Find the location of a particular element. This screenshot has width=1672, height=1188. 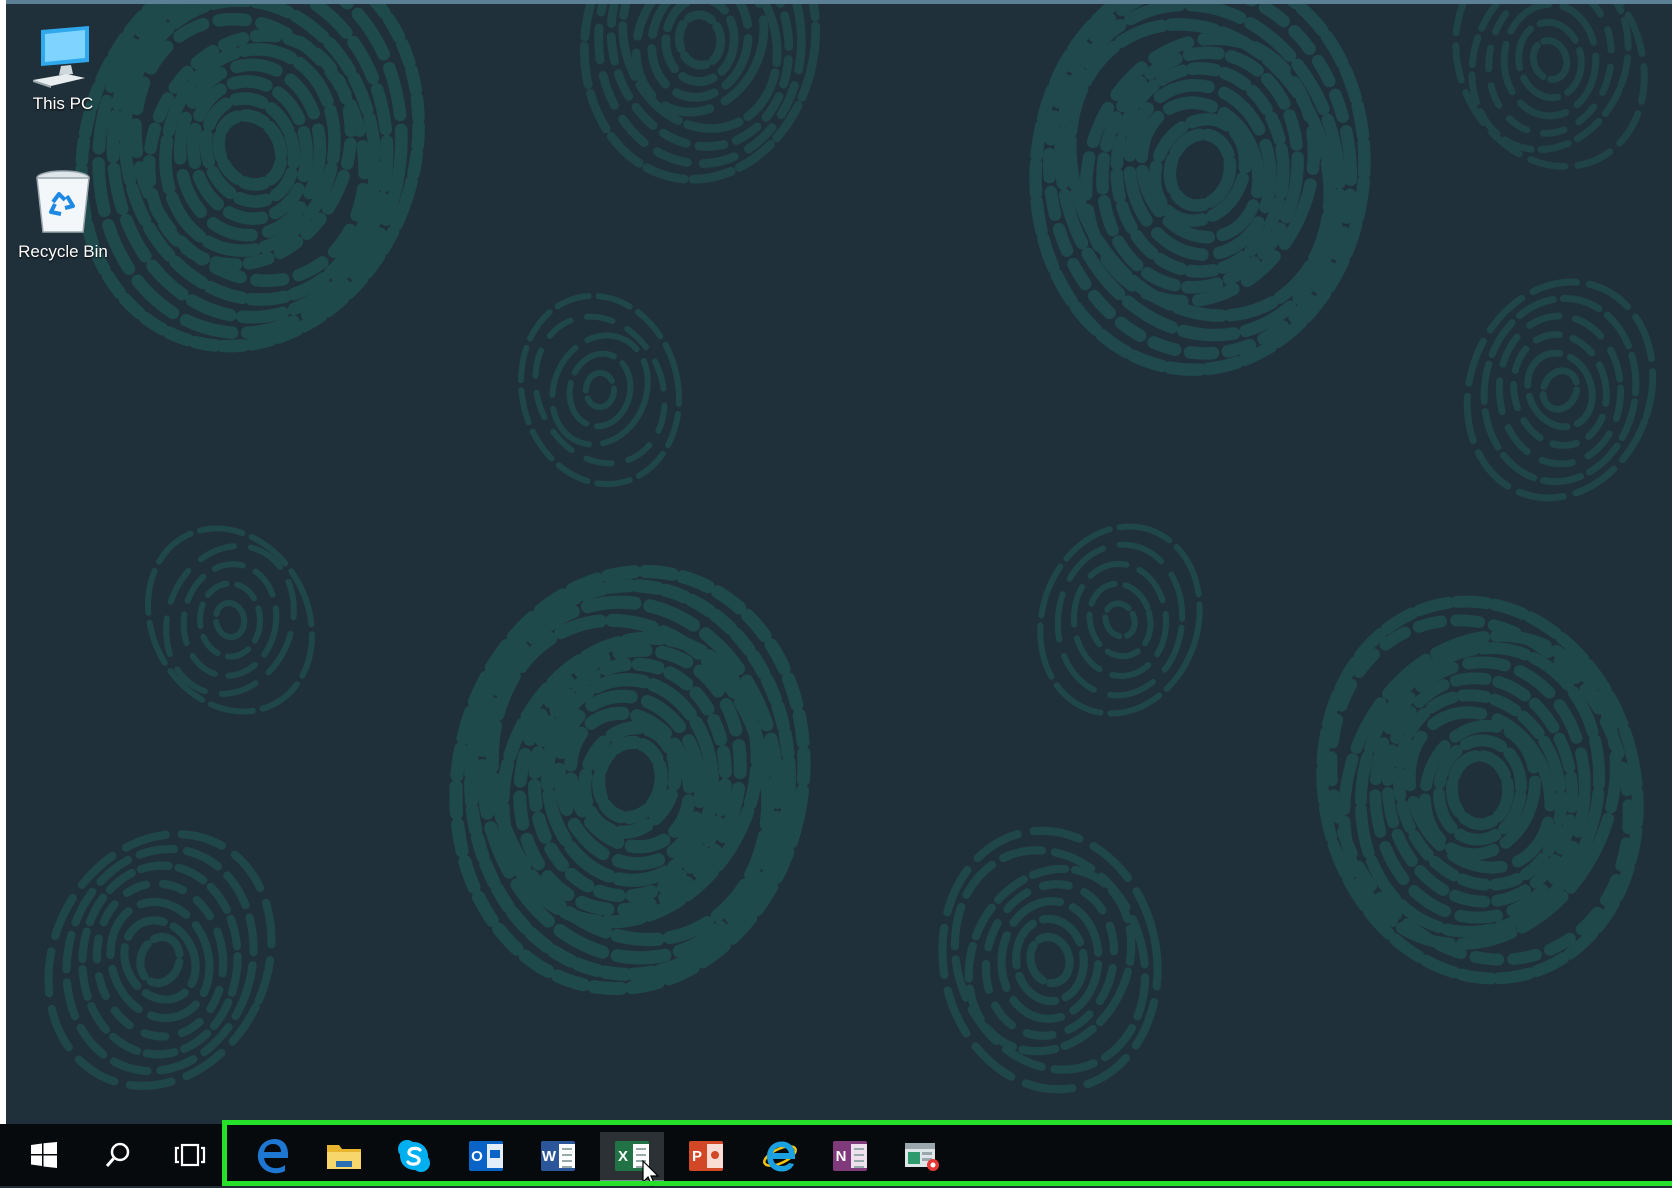

search-icon is located at coordinates (117, 1154).